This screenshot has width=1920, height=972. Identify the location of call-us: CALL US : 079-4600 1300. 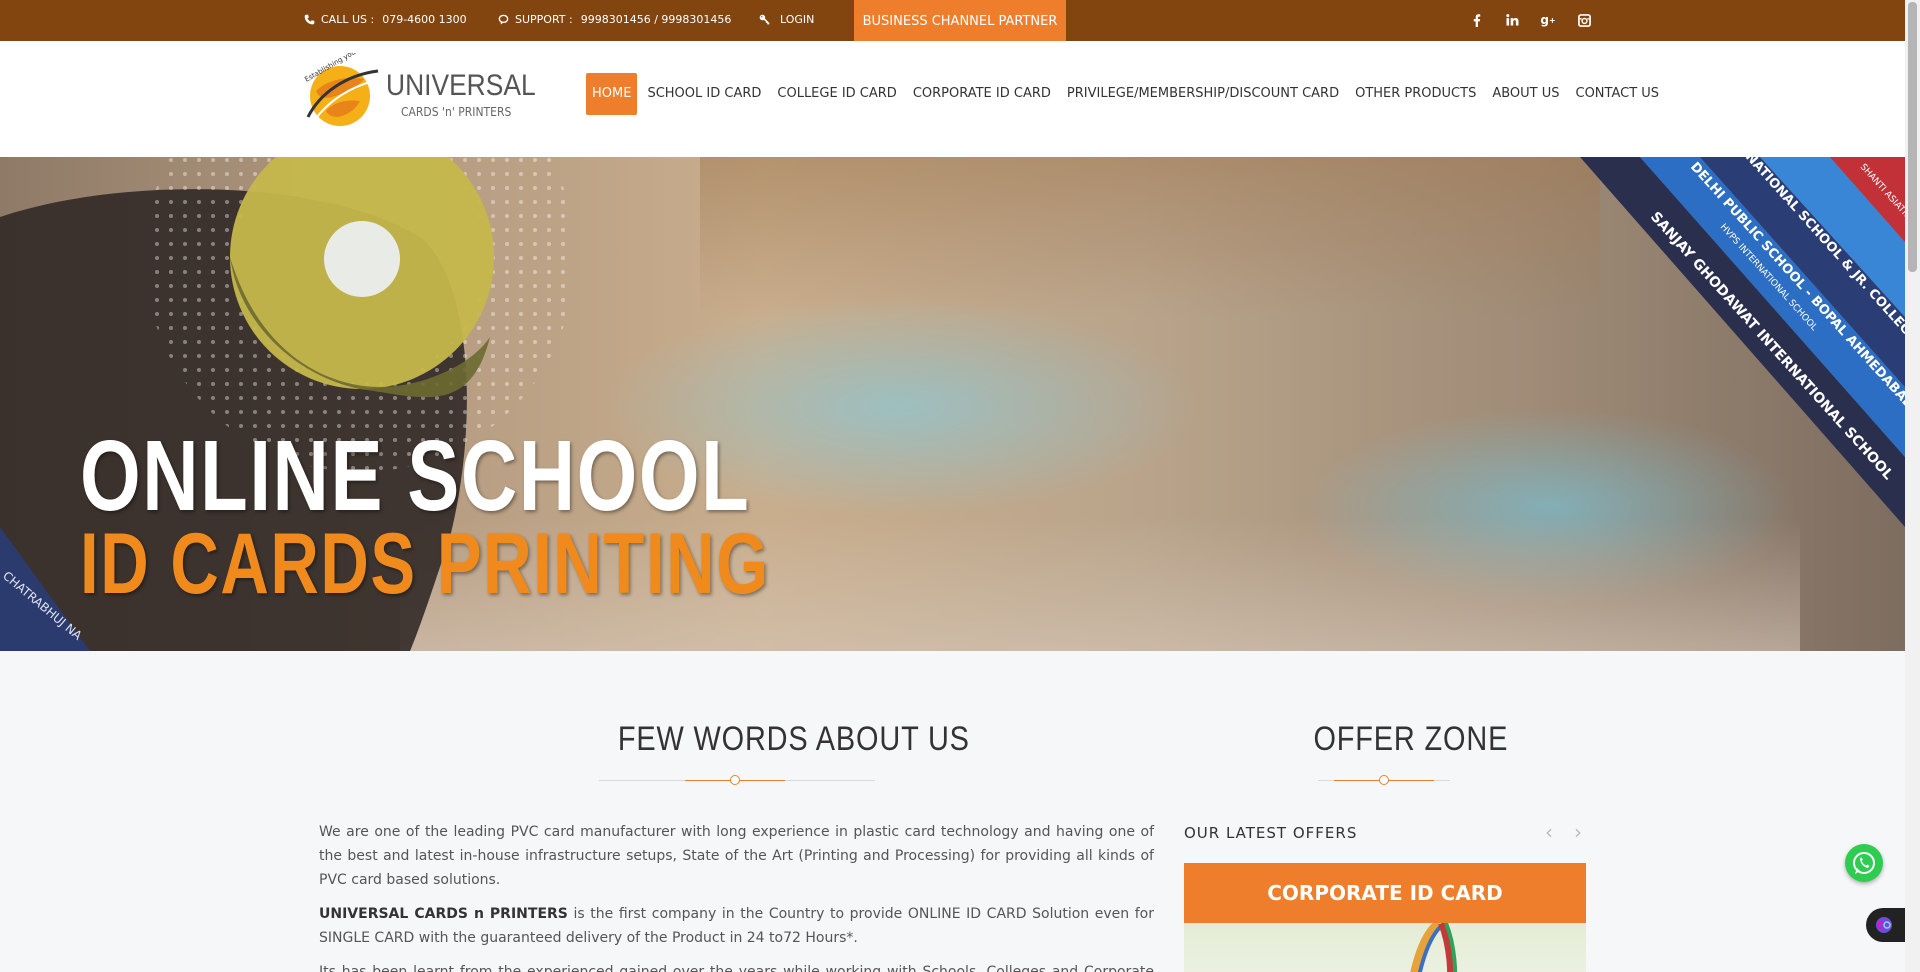
(385, 19).